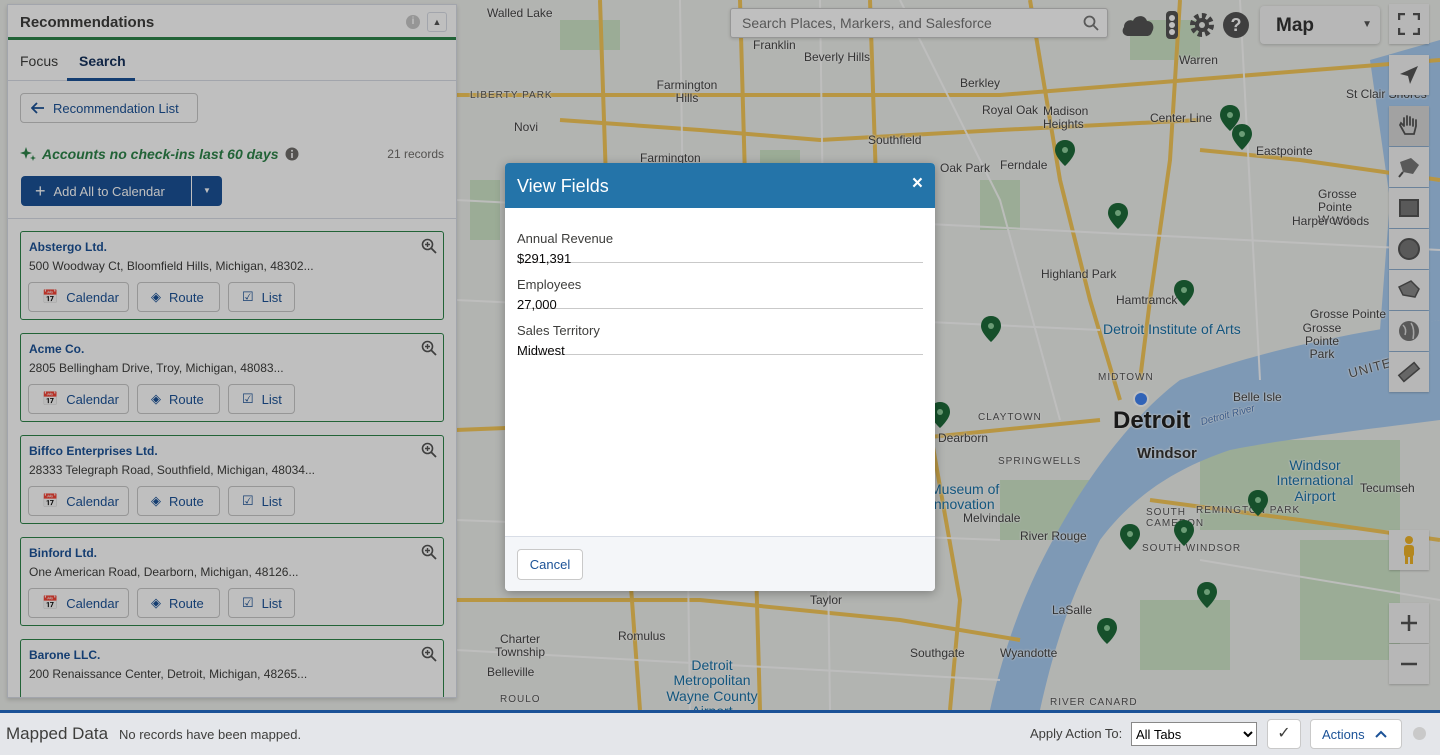 This screenshot has width=1440, height=755. Describe the element at coordinates (720, 563) in the screenshot. I see `modal-footer: Cancel` at that location.